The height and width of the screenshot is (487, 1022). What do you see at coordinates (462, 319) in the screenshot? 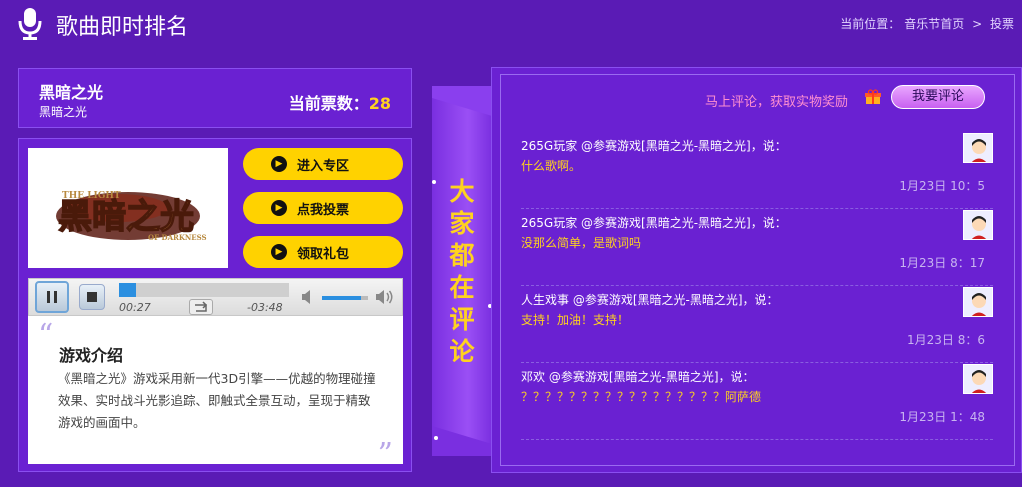
I see `ribbon-char: 评` at bounding box center [462, 319].